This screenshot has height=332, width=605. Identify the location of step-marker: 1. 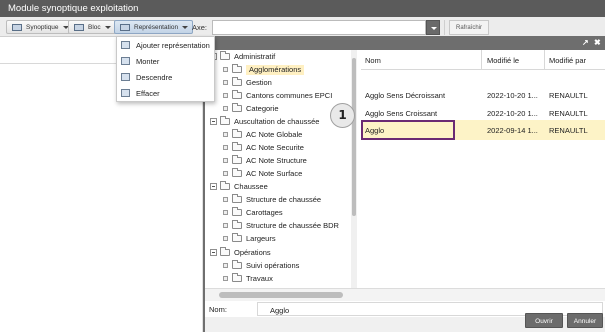
(342, 115).